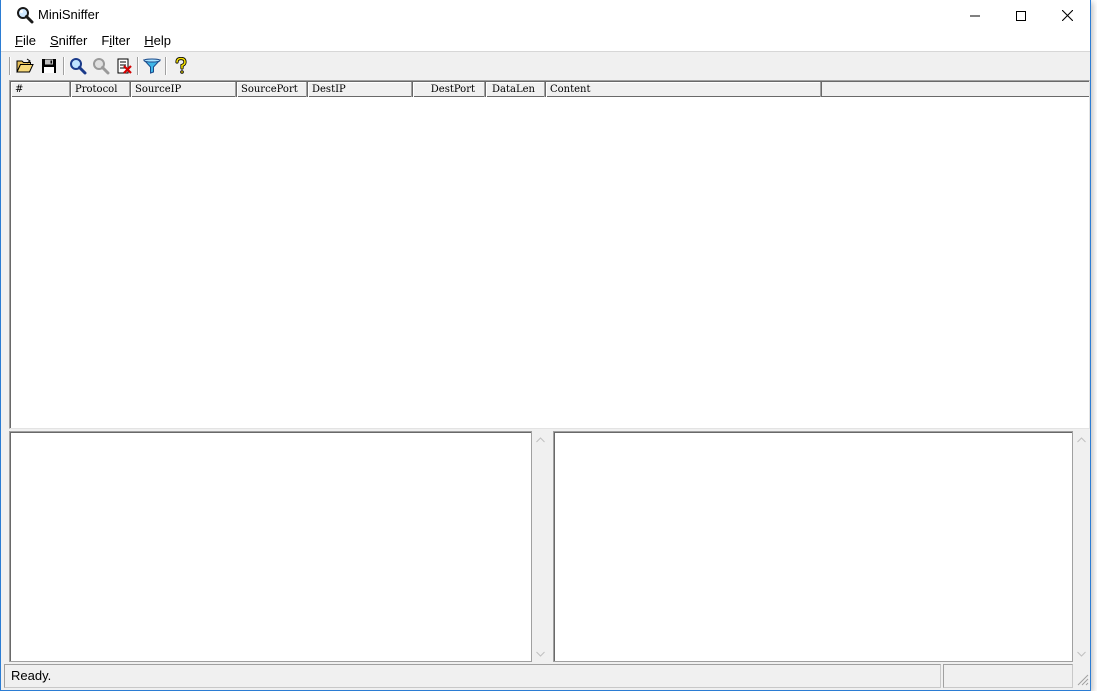 The image size is (1097, 696). What do you see at coordinates (548, 693) in the screenshot?
I see `desktop-background` at bounding box center [548, 693].